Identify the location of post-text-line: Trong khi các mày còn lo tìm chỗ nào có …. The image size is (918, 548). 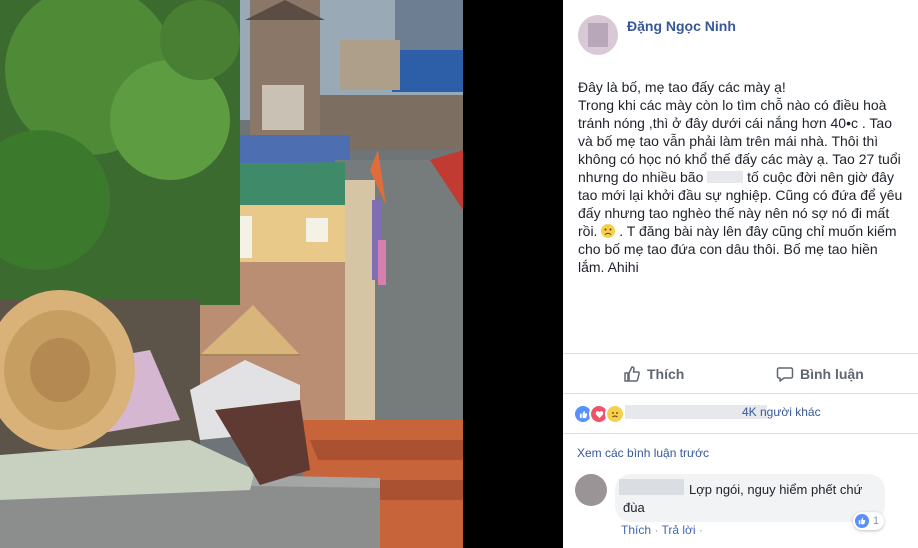
(732, 105).